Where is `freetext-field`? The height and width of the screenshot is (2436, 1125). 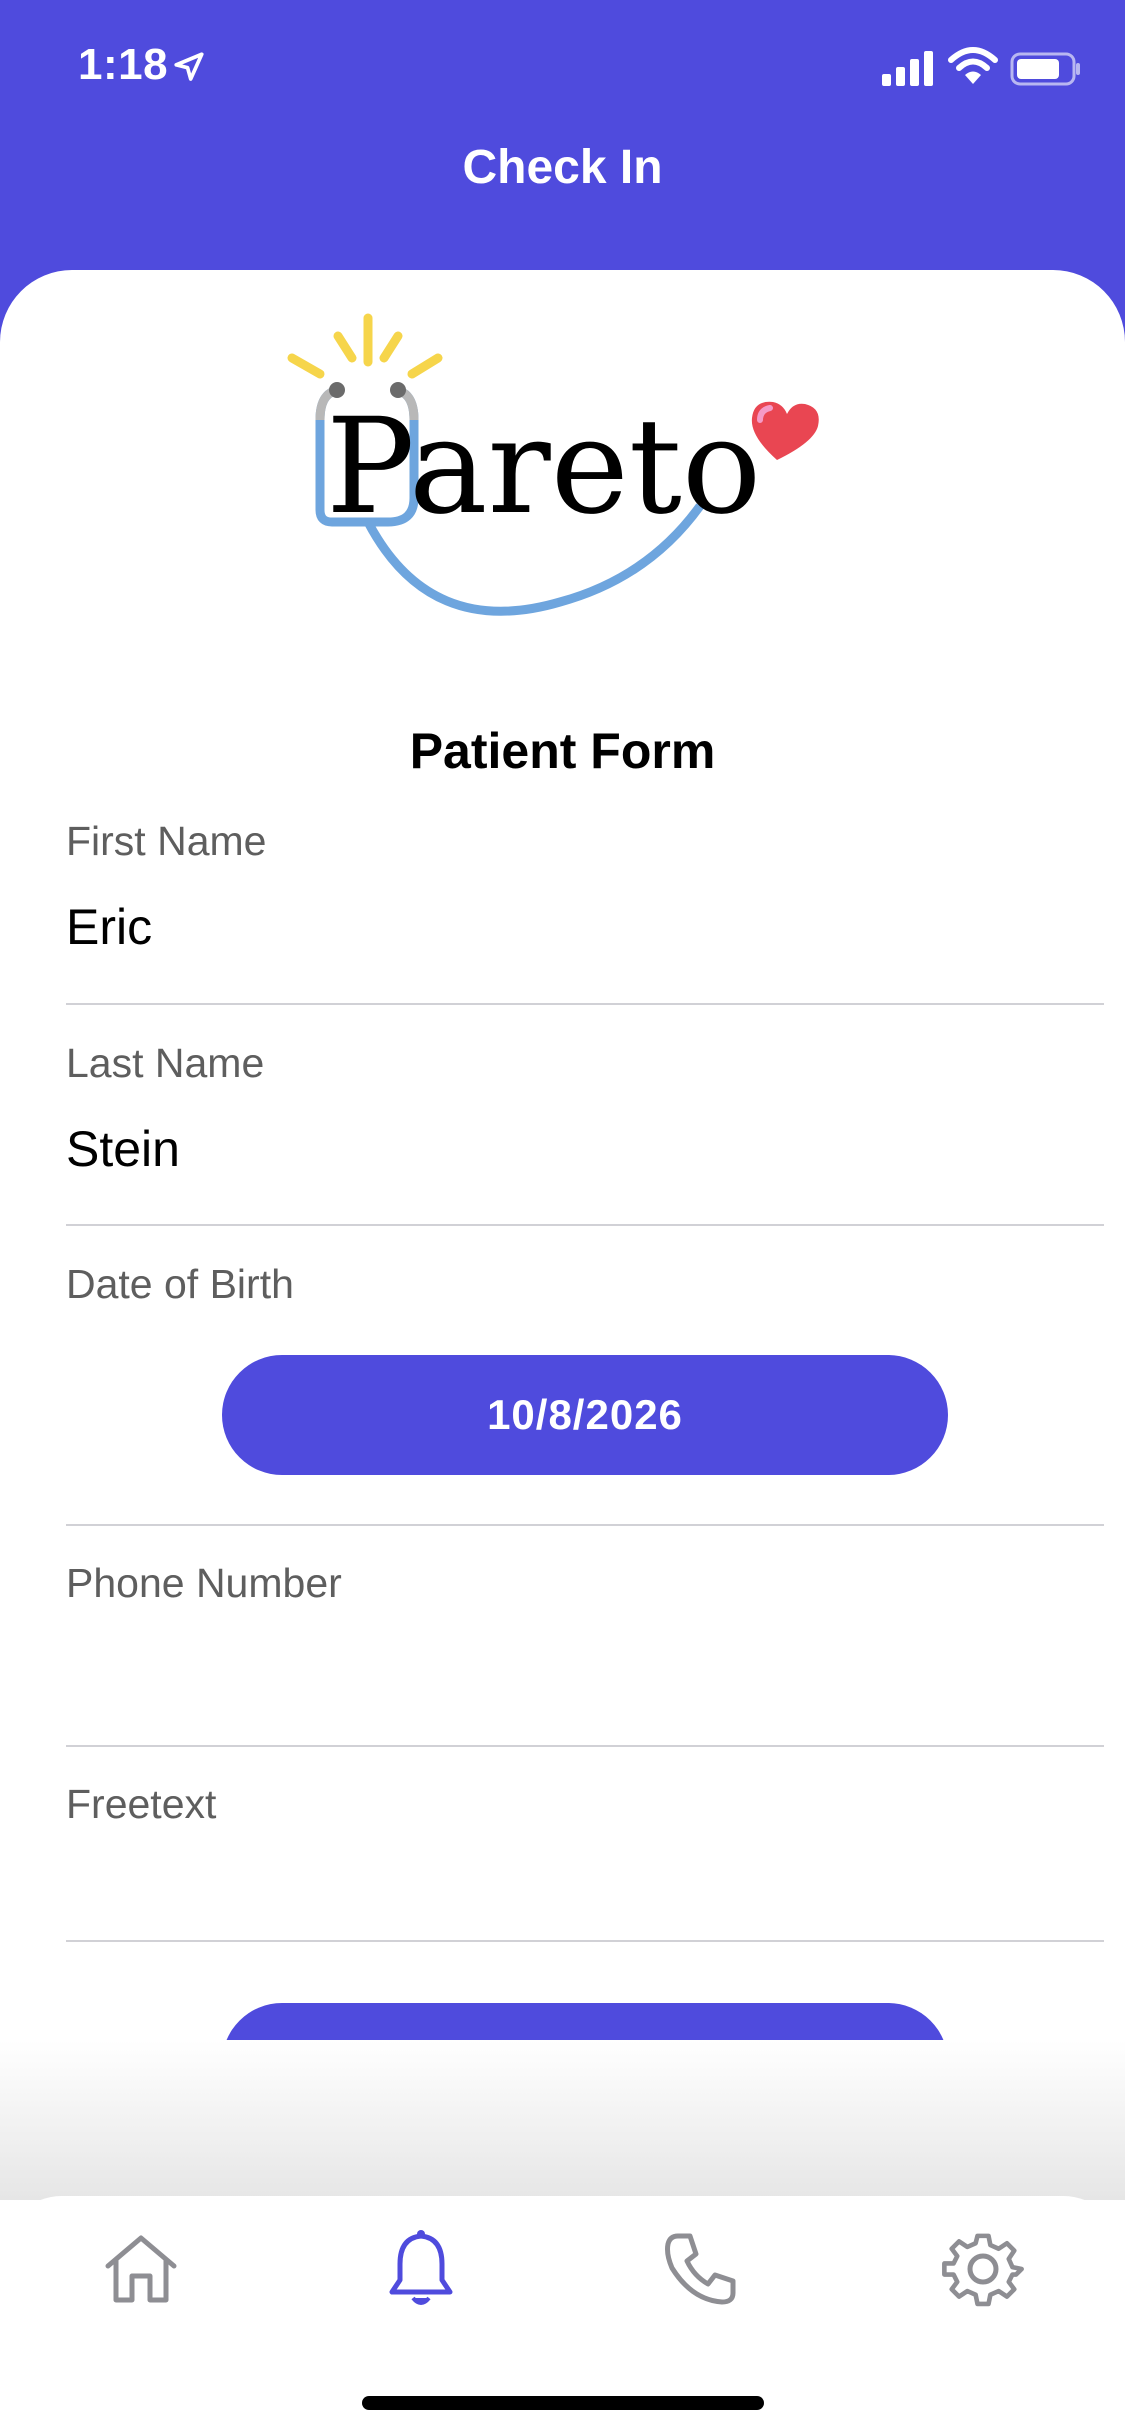 freetext-field is located at coordinates (585, 1885).